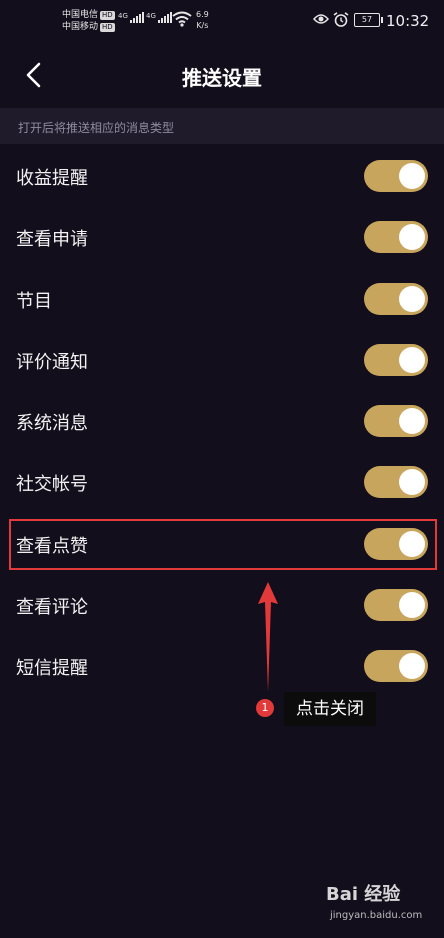 Image resolution: width=444 pixels, height=938 pixels. Describe the element at coordinates (396, 482) in the screenshot. I see `social-accounts-toggle` at that location.